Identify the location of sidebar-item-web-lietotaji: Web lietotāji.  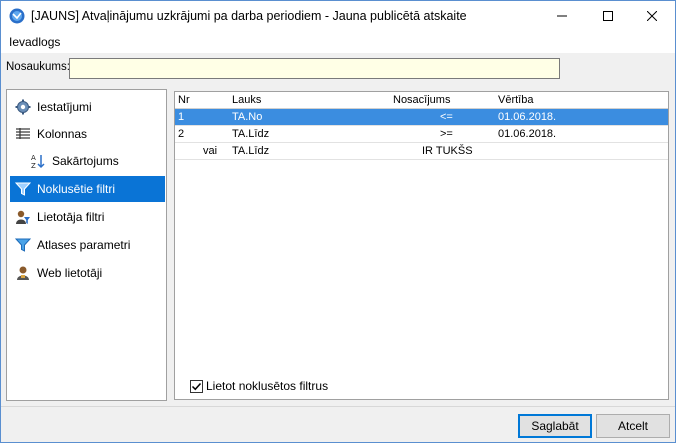
(87, 273).